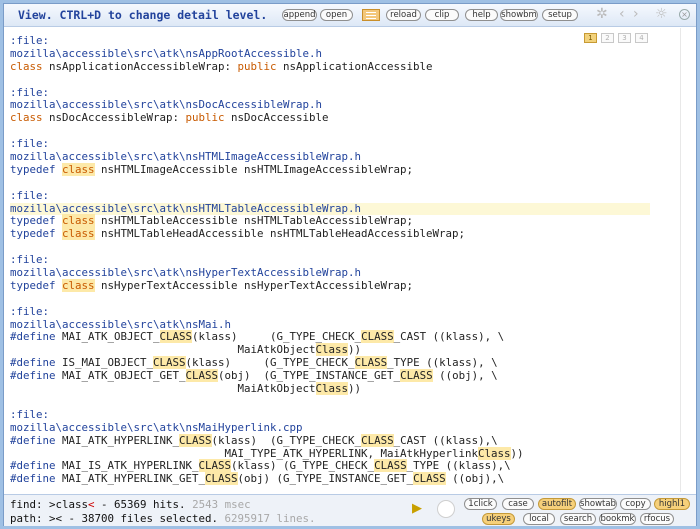 The width and height of the screenshot is (700, 529). Describe the element at coordinates (140, 504) in the screenshot. I see `find-hit-count: - 65369 hits.` at that location.